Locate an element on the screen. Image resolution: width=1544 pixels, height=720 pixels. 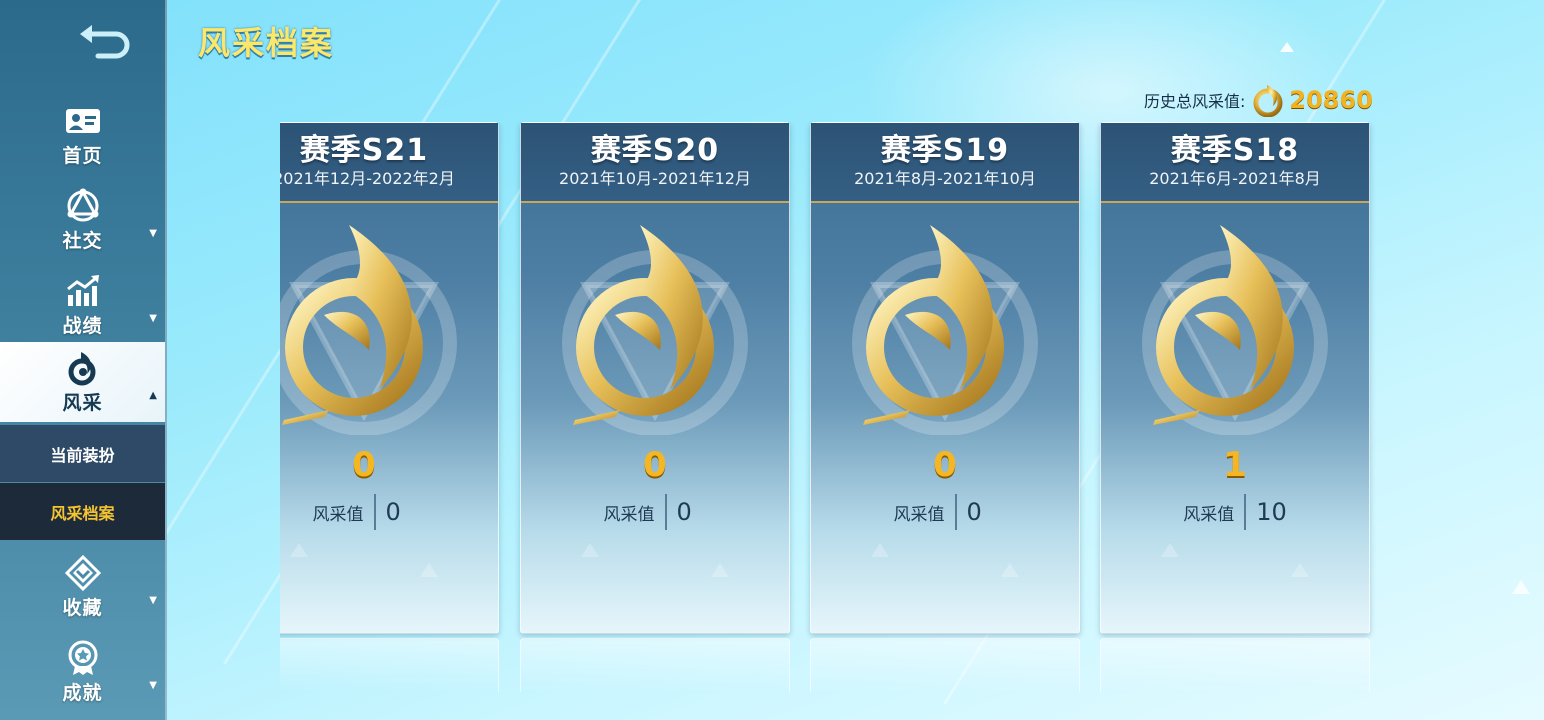
id-card-icon is located at coordinates (82, 120).